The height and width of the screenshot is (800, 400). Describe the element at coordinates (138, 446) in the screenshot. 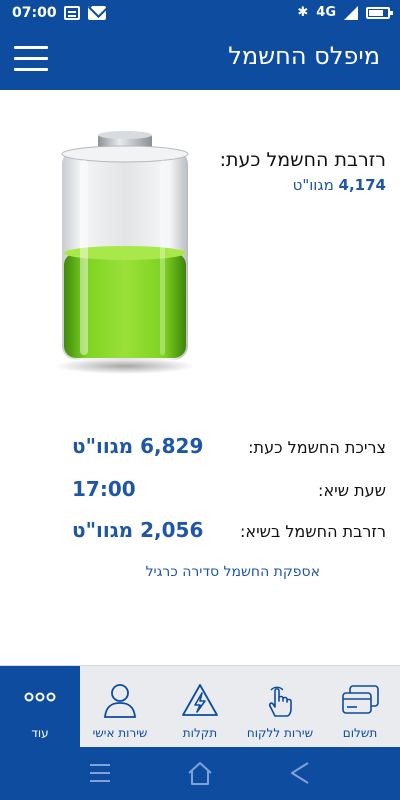

I see `info-value: 6,829 מגוו"ט` at that location.